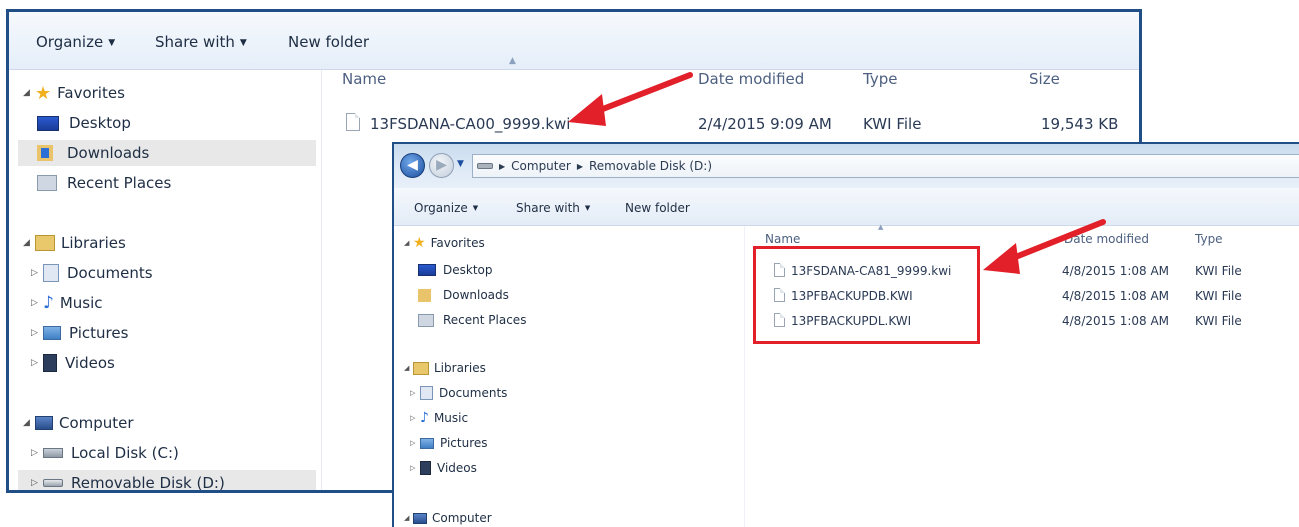 The image size is (1299, 527). I want to click on desktop-icon, so click(427, 270).